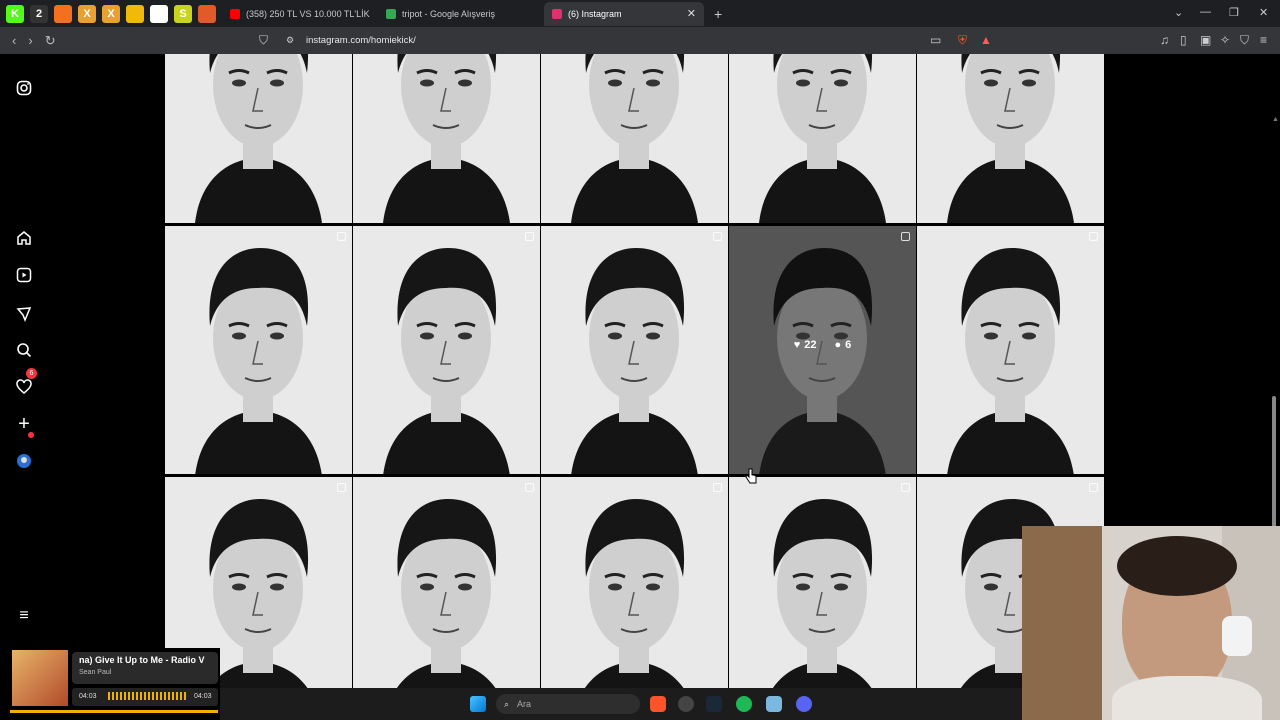 The height and width of the screenshot is (720, 1280). Describe the element at coordinates (1244, 40) in the screenshot. I see `vpn-icon: ⛉` at that location.